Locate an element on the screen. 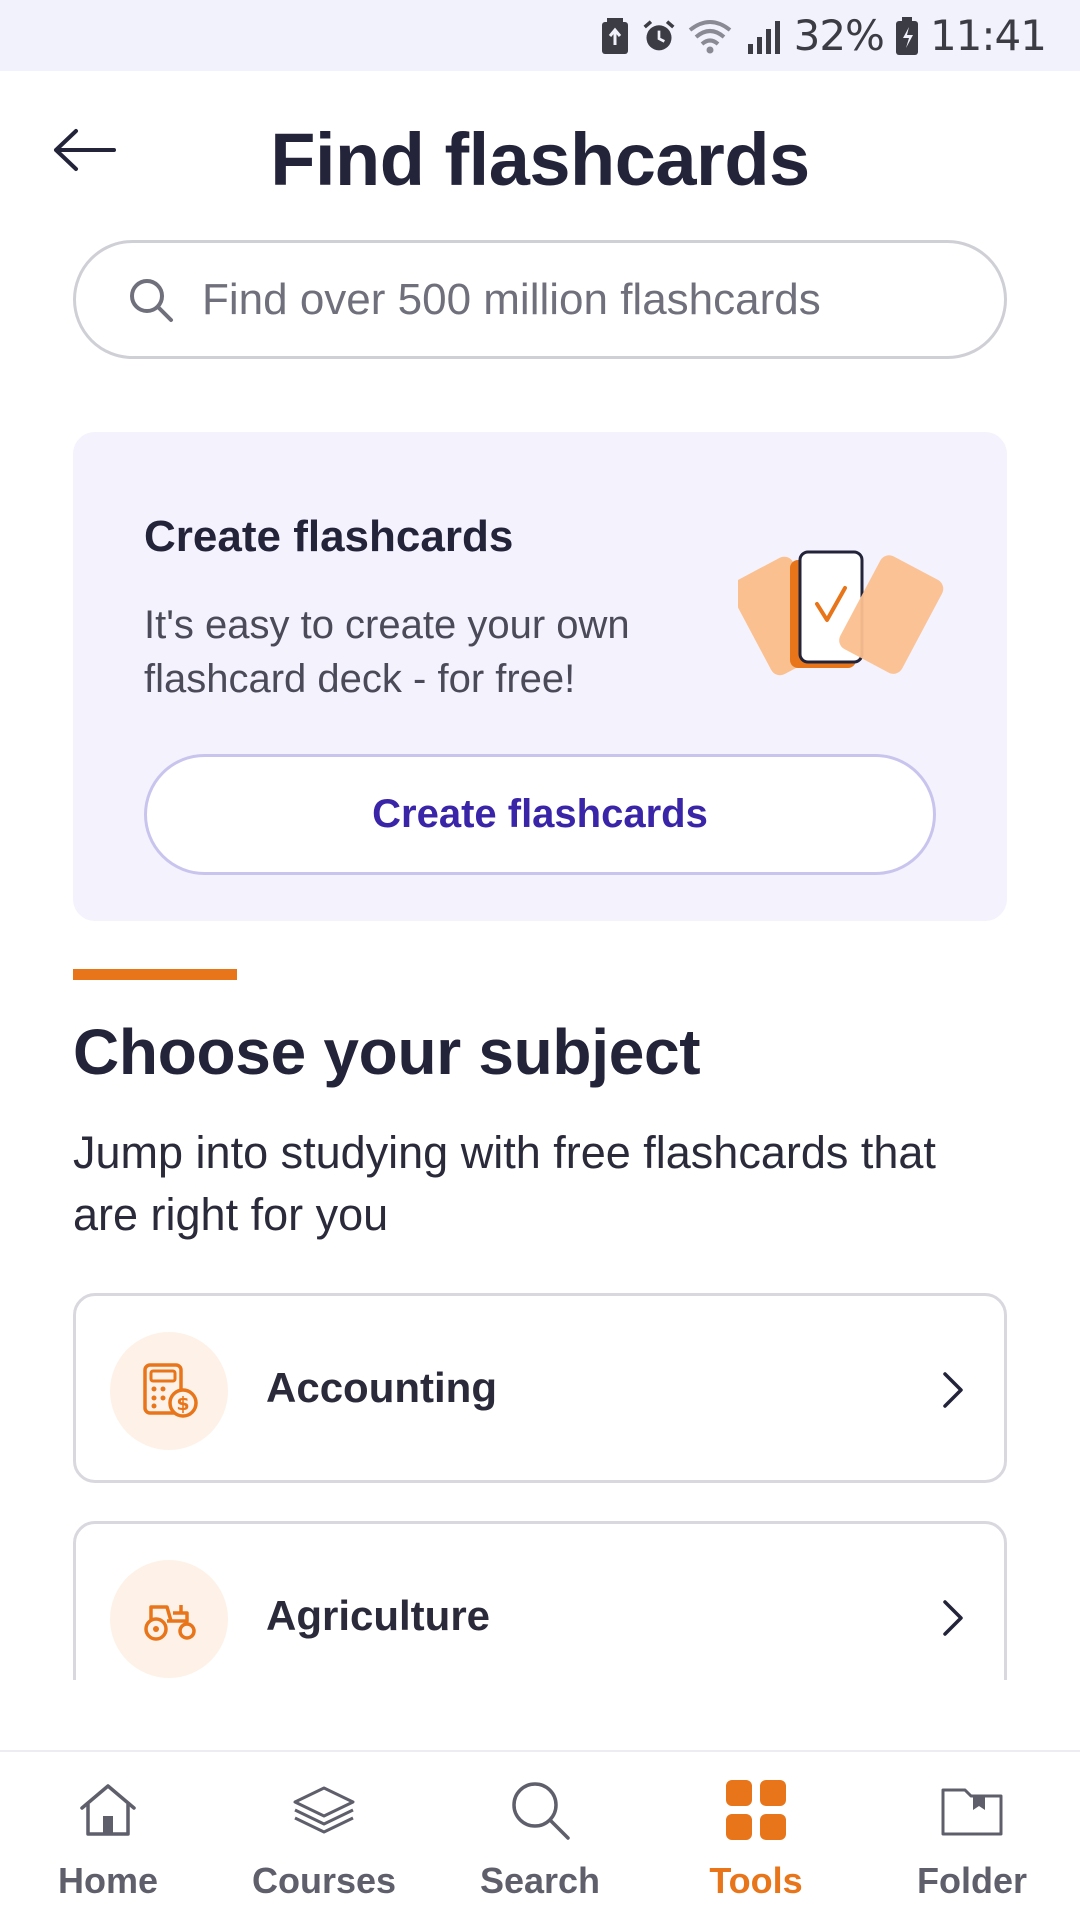  wifi-icon is located at coordinates (710, 36).